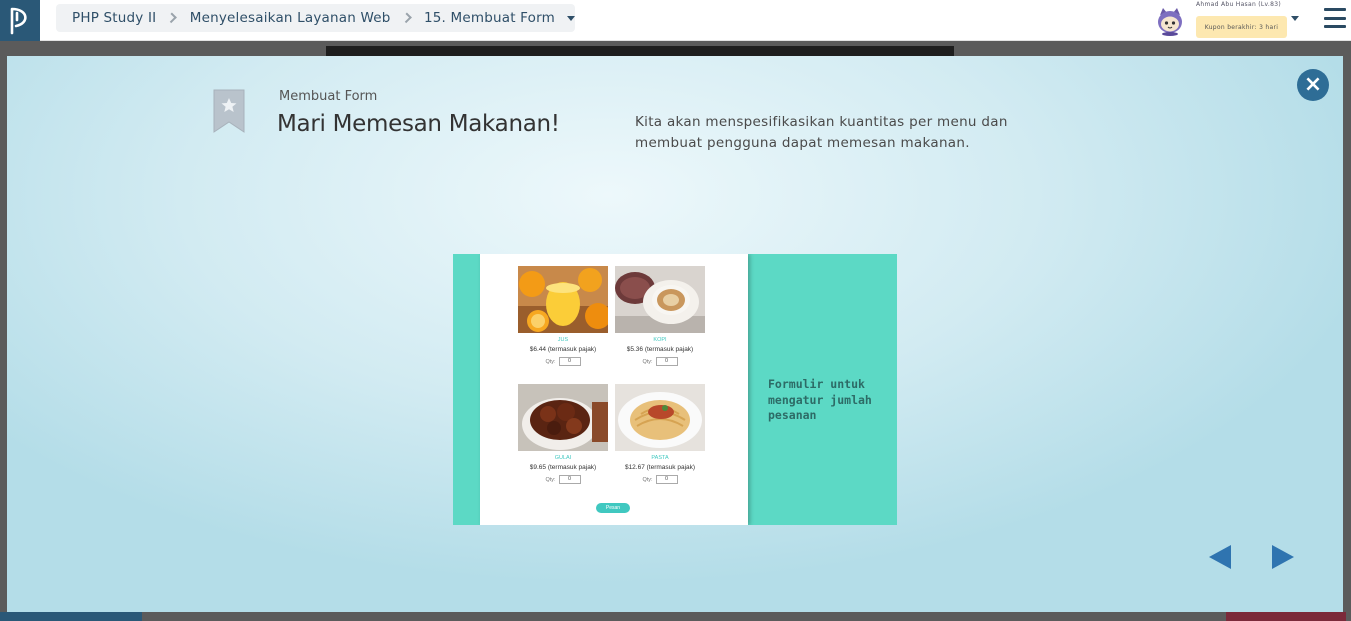 This screenshot has height=621, width=1351. What do you see at coordinates (660, 340) in the screenshot?
I see `food-name: KOPI` at bounding box center [660, 340].